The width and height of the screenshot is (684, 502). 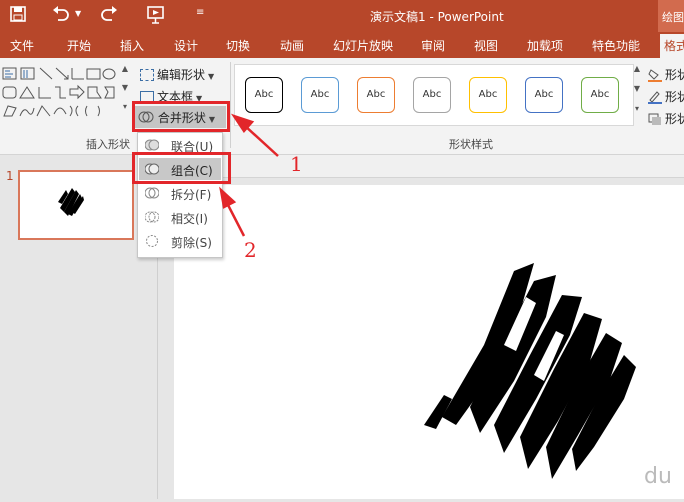 What do you see at coordinates (376, 95) in the screenshot?
I see `style-preset-orange: Abc` at bounding box center [376, 95].